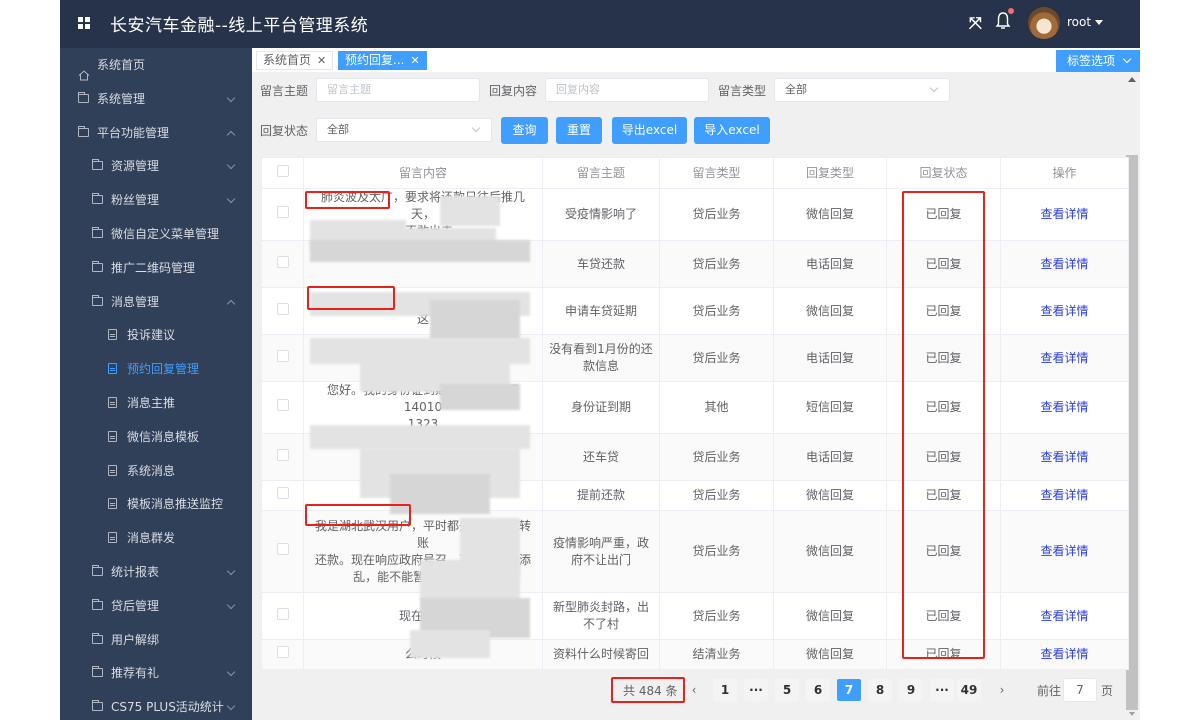  What do you see at coordinates (818, 690) in the screenshot?
I see `page-button: 6` at bounding box center [818, 690].